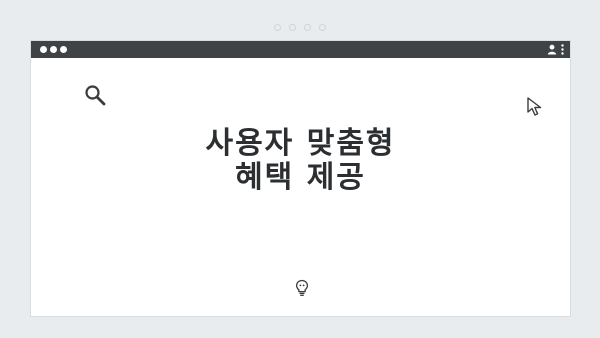  What do you see at coordinates (534, 106) in the screenshot?
I see `cursor-icon` at bounding box center [534, 106].